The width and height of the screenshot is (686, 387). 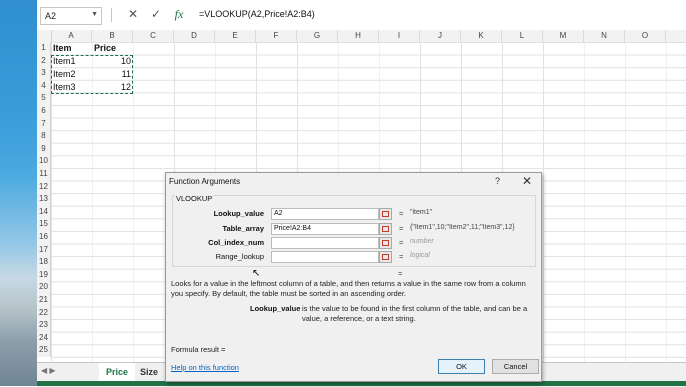 I want to click on help-on-function-link: Help on this function, so click(x=205, y=367).